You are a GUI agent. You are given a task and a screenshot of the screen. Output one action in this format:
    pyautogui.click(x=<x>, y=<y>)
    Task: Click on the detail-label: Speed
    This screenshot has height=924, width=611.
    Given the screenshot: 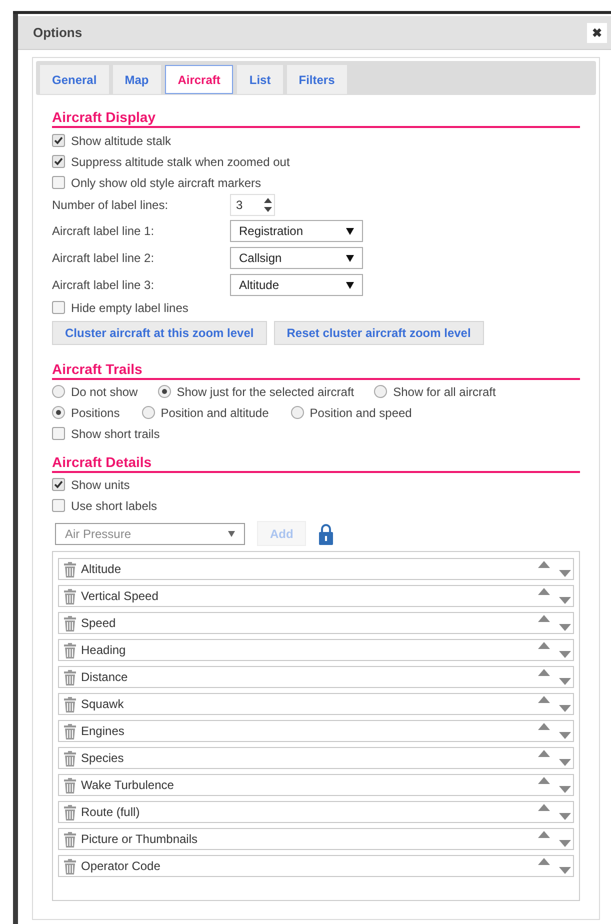 What is the action you would take?
    pyautogui.click(x=99, y=623)
    